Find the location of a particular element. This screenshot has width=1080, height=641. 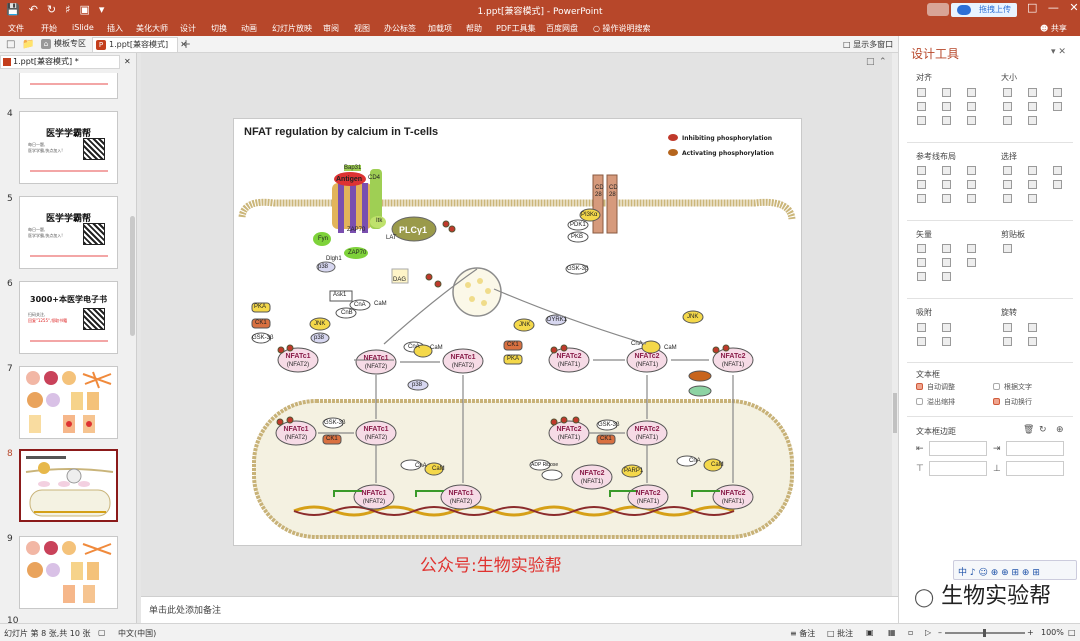

canvas-scroll-thumb is located at coordinates (895, 413).